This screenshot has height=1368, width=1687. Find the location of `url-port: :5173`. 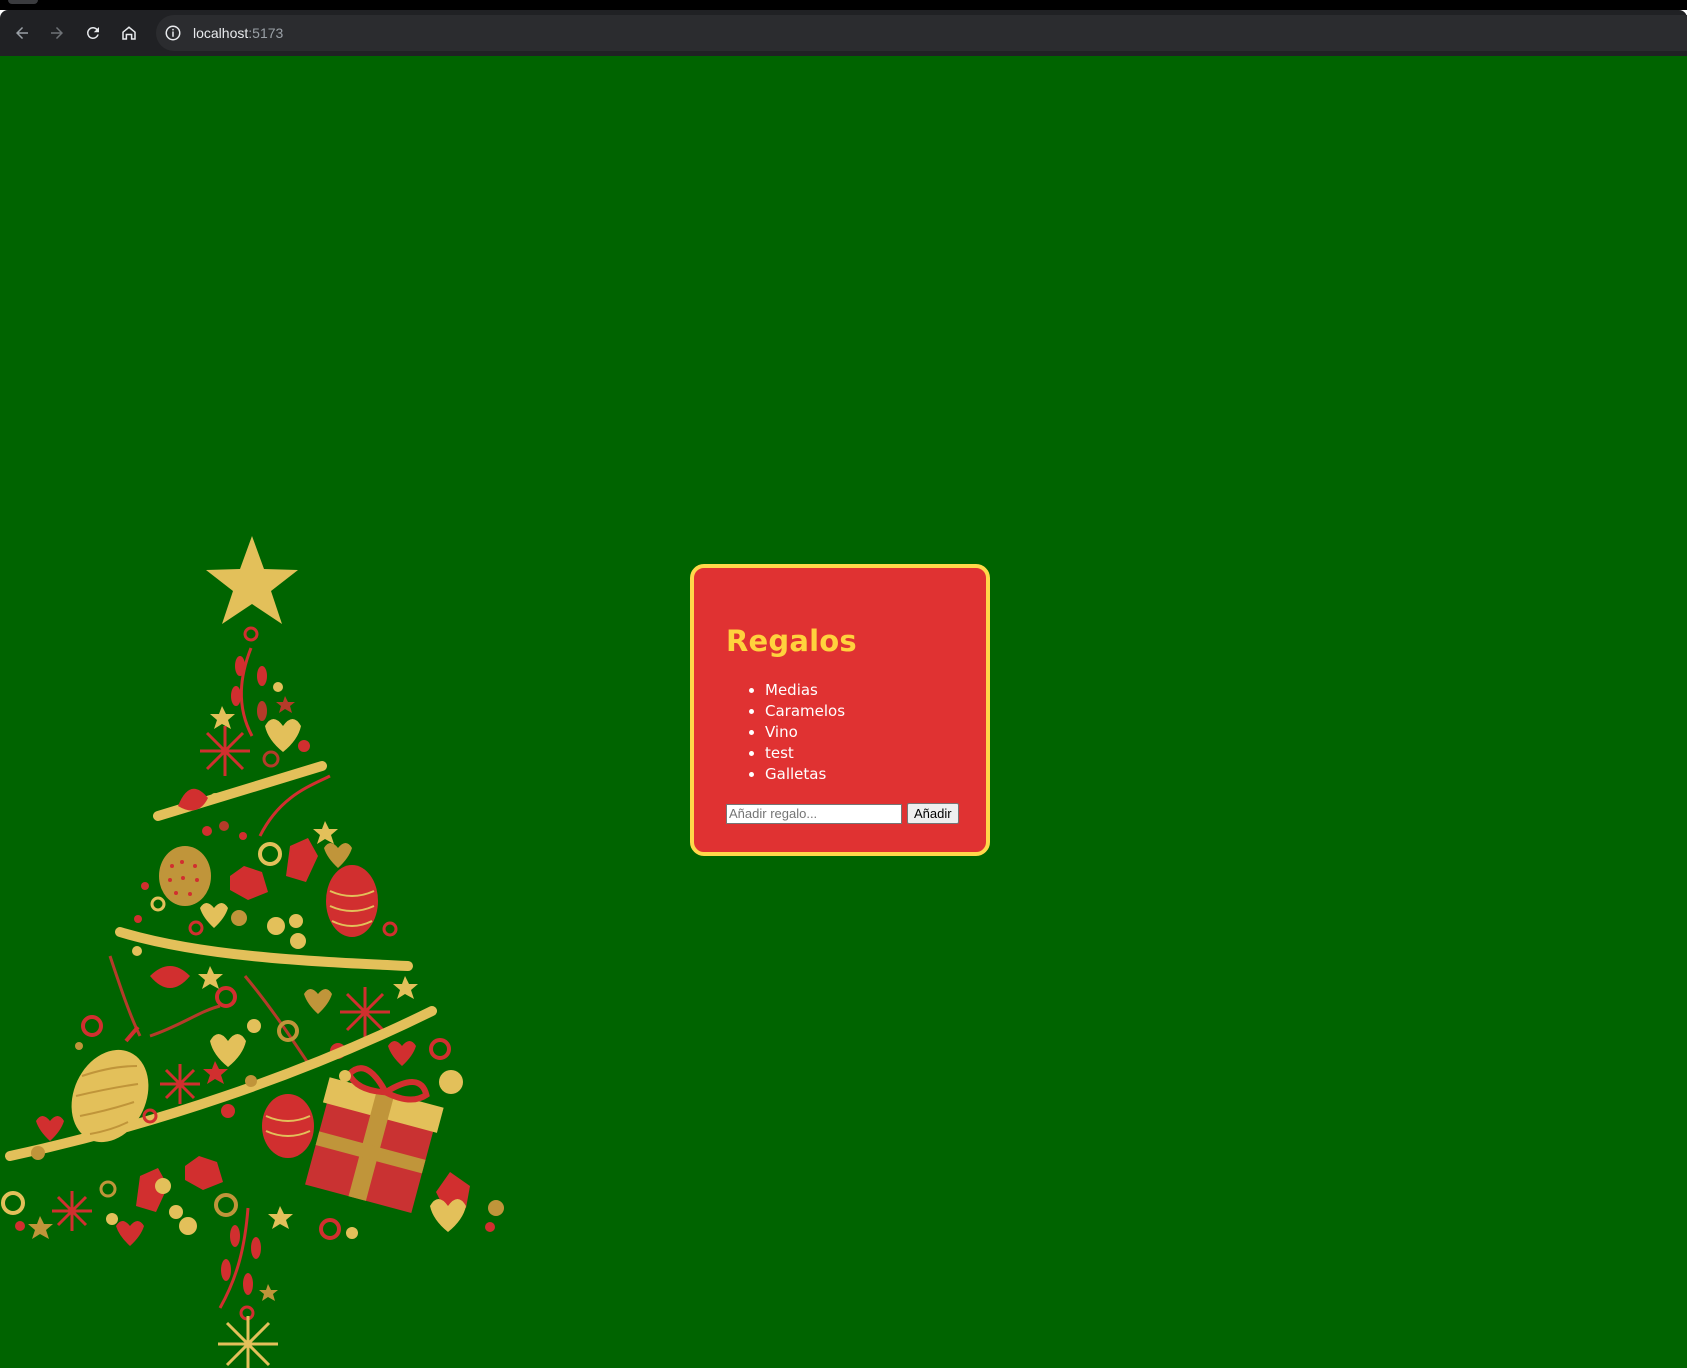

url-port: :5173 is located at coordinates (266, 33).